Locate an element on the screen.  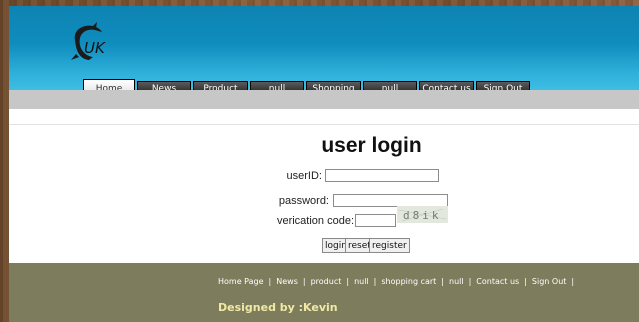
page-title: user login is located at coordinates (371, 145).